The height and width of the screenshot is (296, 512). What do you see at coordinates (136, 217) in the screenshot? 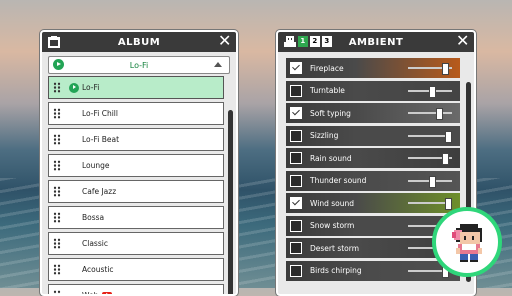
I see `album-item: Bossa` at bounding box center [136, 217].